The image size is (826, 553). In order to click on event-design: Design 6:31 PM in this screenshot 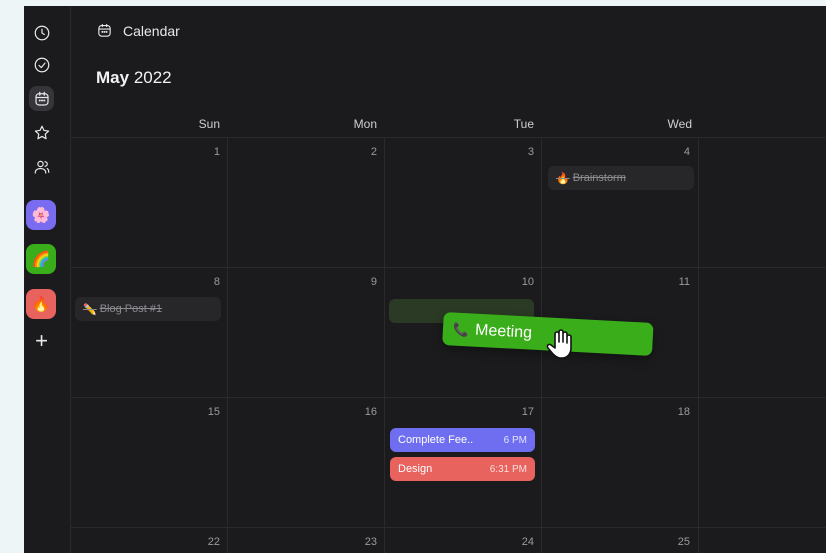, I will do `click(462, 469)`.